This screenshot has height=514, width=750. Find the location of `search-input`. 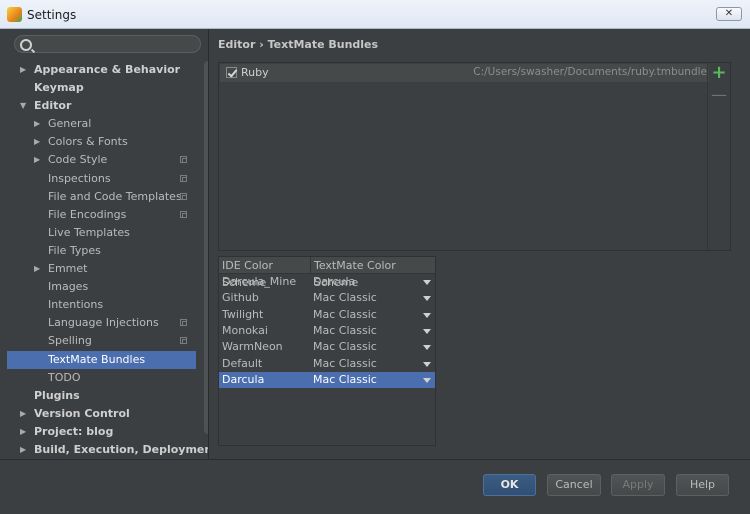

search-input is located at coordinates (115, 44).